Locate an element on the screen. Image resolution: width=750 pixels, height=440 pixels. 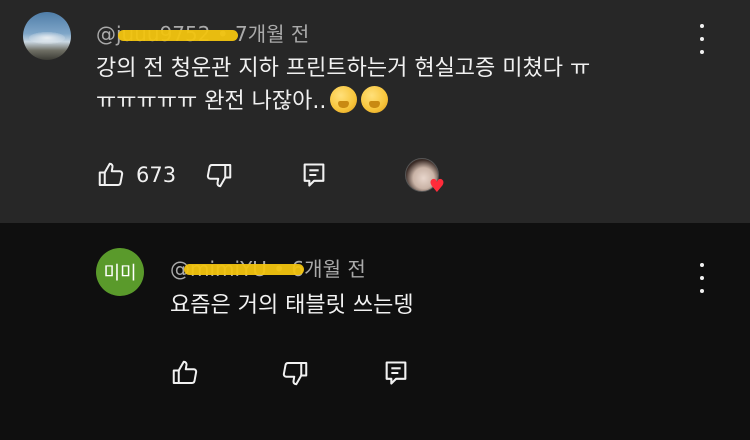
comment-text-line-2: ㅠㅠㅠㅠㅠ 완전 나잖아.. is located at coordinates (343, 101).